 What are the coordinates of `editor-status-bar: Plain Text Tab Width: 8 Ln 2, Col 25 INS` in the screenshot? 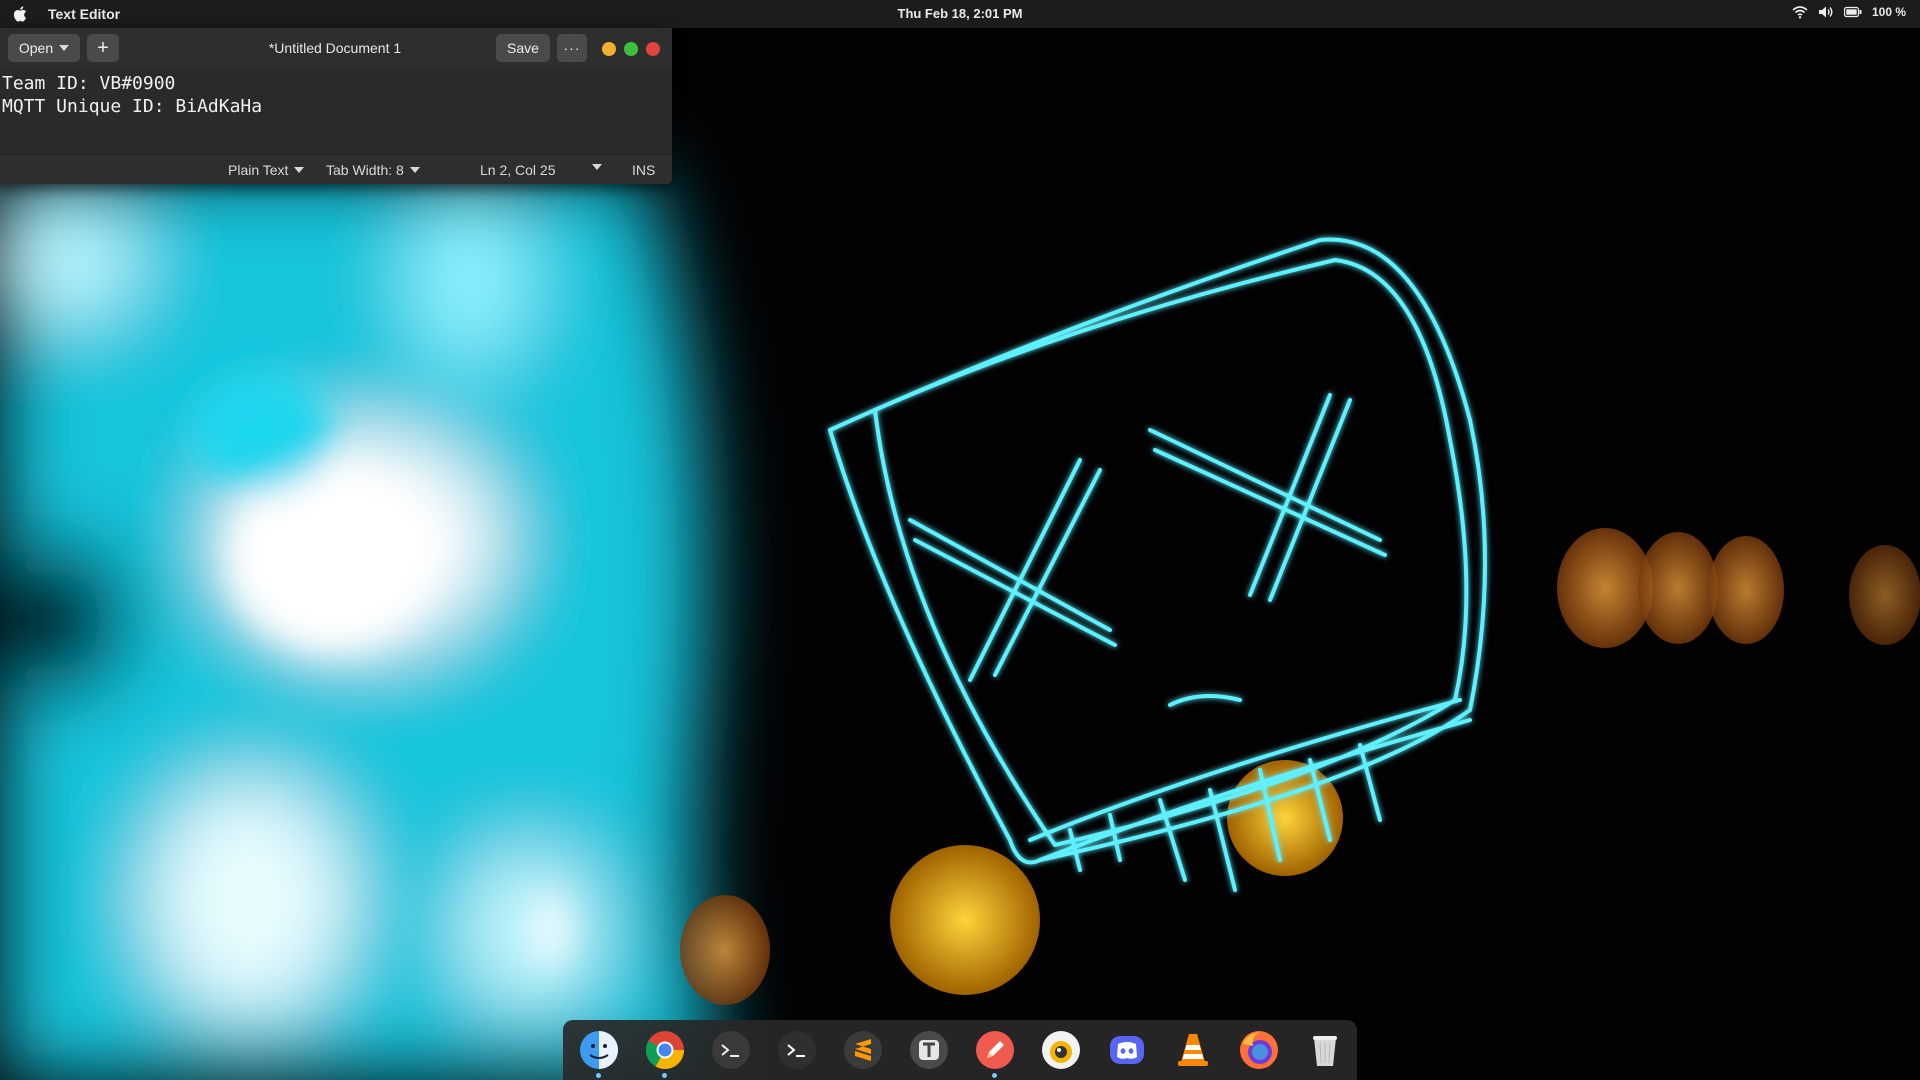 It's located at (336, 169).